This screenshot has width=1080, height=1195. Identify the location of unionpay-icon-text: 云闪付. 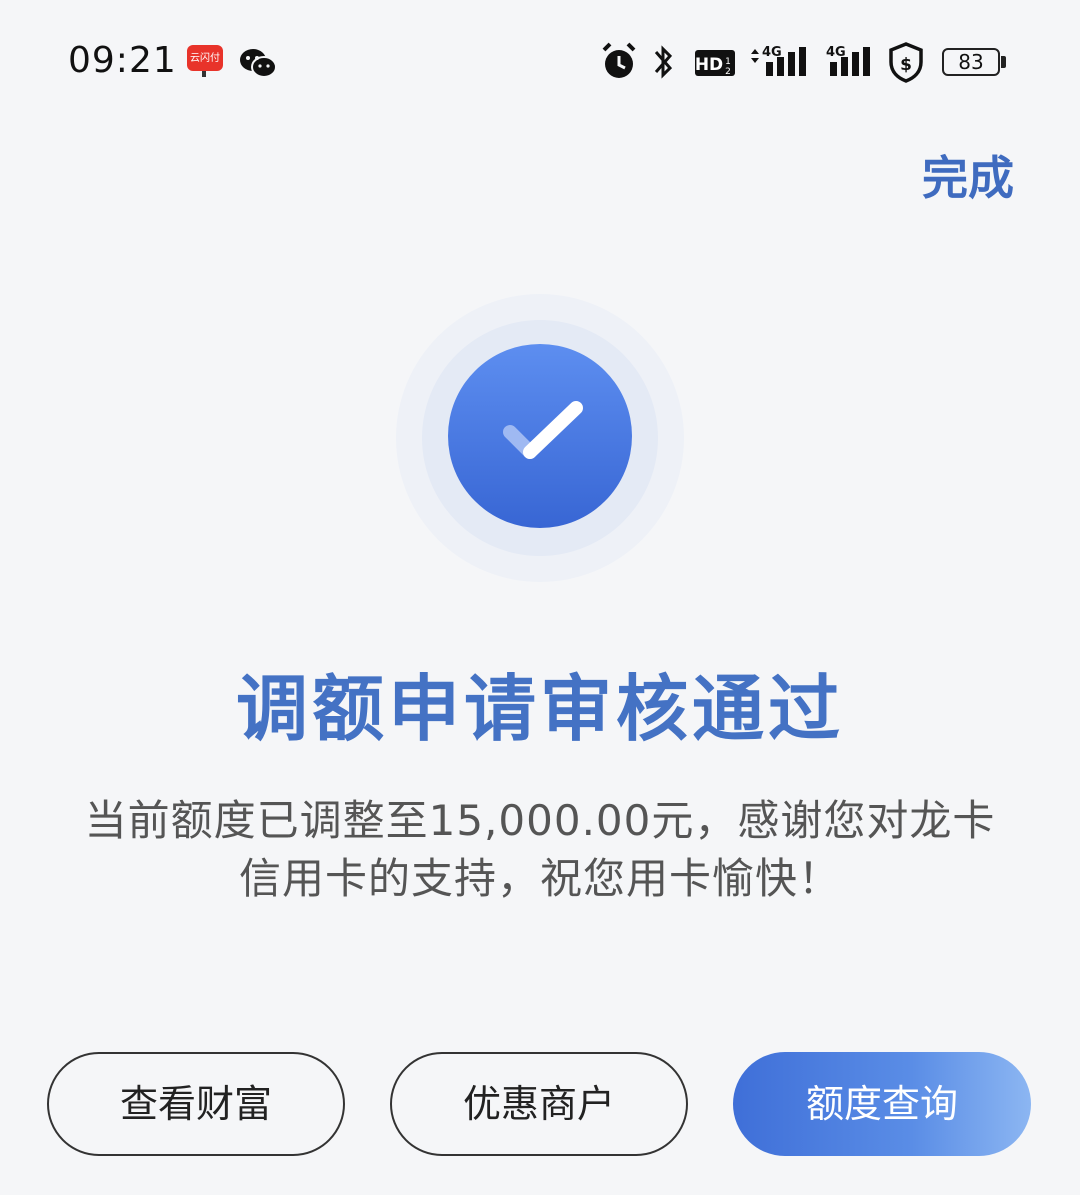
(205, 57).